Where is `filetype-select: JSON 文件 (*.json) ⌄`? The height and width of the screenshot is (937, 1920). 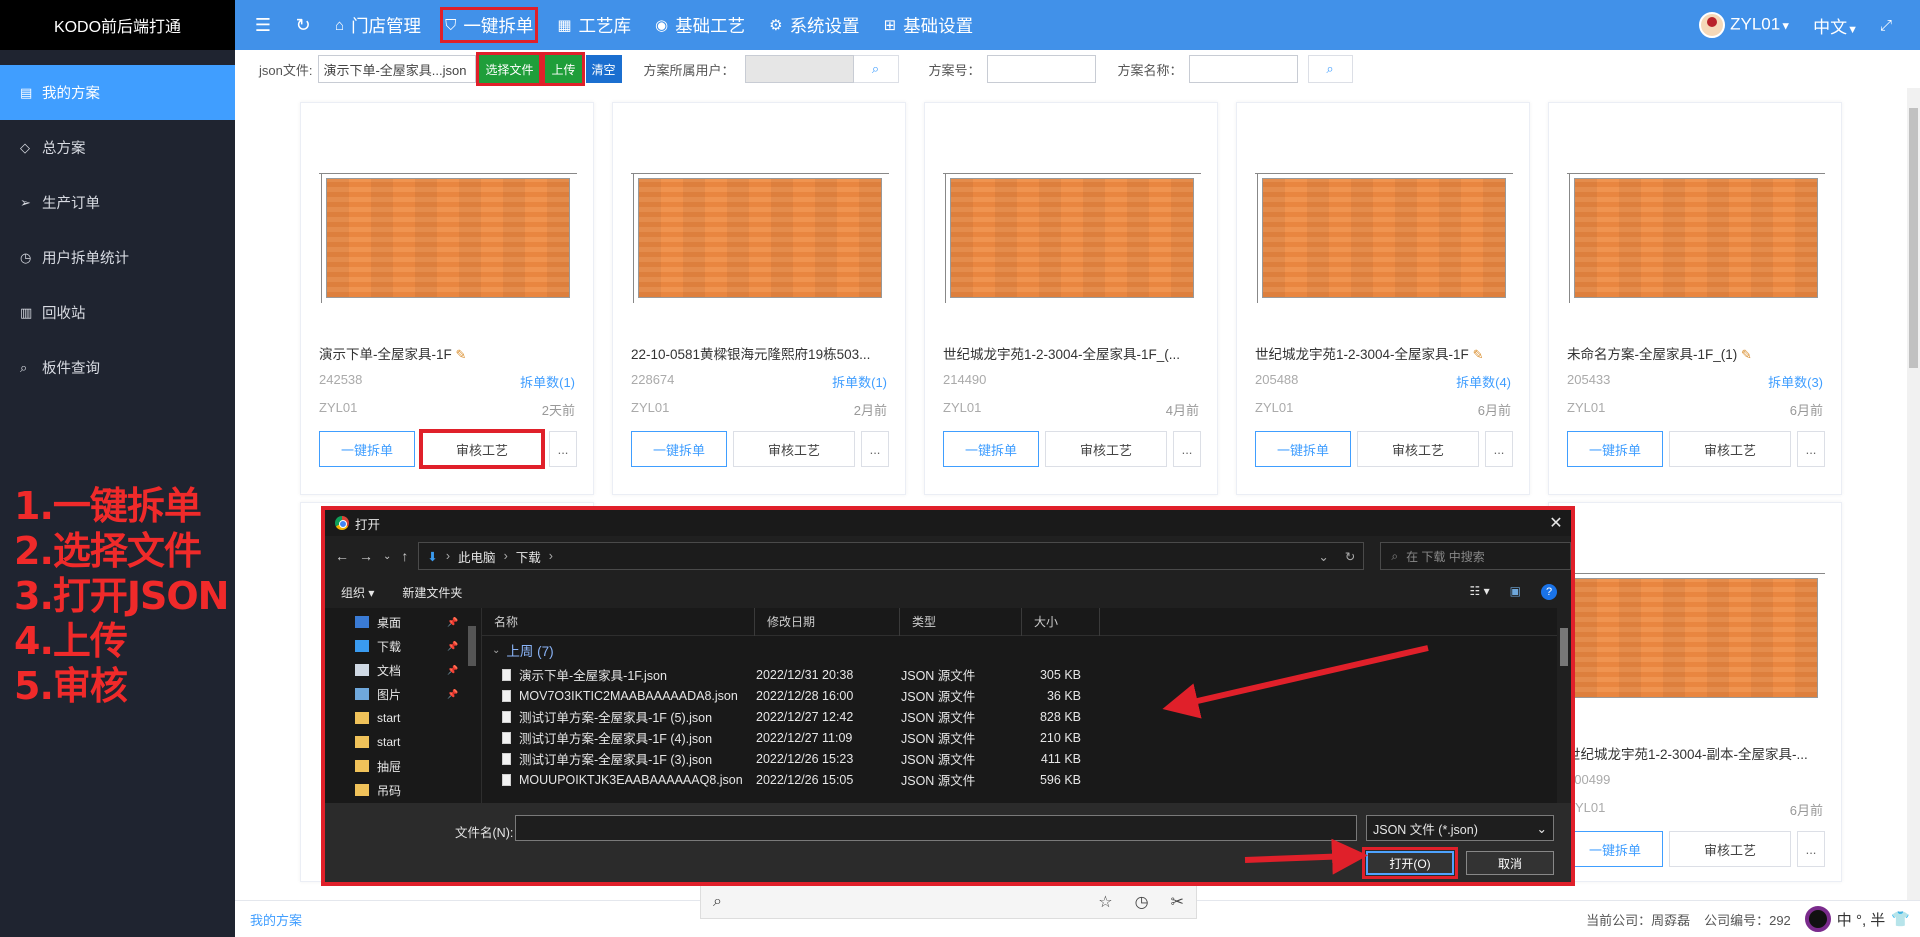
filetype-select: JSON 文件 (*.json) ⌄ is located at coordinates (1460, 828).